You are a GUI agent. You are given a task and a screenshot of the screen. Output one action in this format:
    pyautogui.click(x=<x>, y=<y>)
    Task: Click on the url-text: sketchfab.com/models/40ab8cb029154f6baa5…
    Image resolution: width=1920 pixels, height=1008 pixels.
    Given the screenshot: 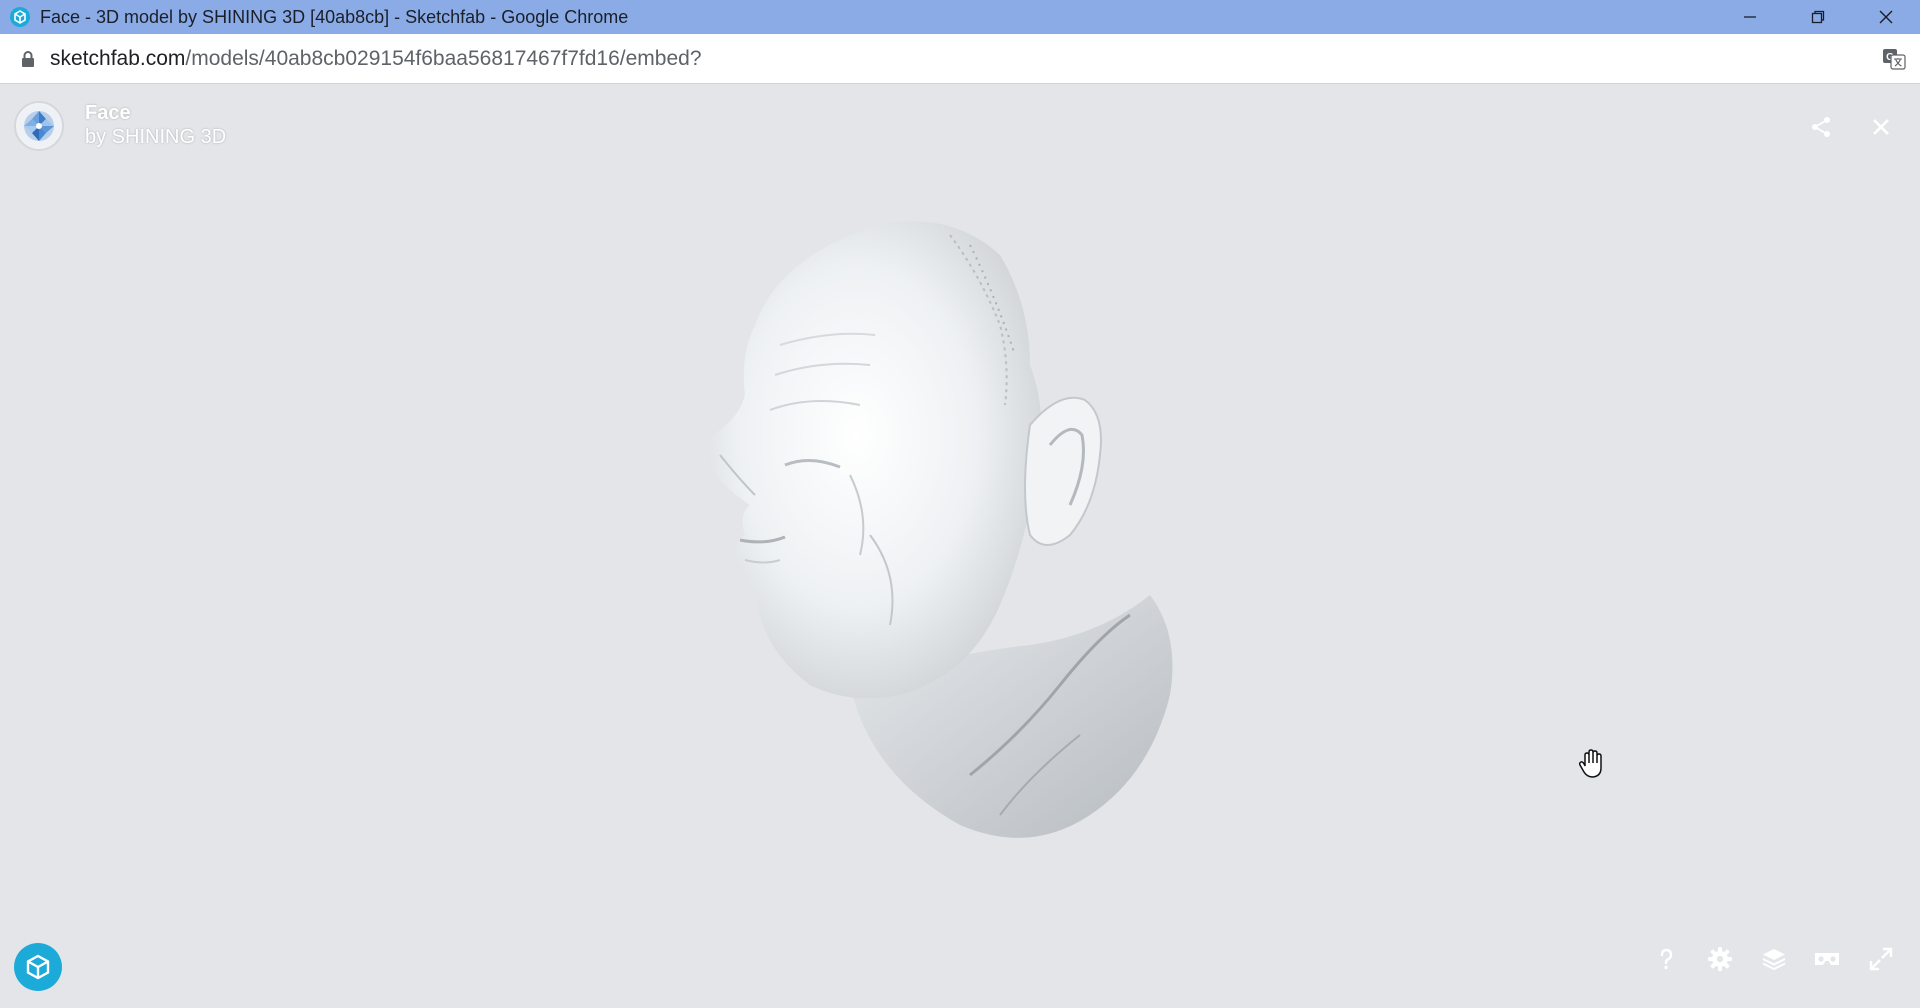 What is the action you would take?
    pyautogui.click(x=376, y=59)
    